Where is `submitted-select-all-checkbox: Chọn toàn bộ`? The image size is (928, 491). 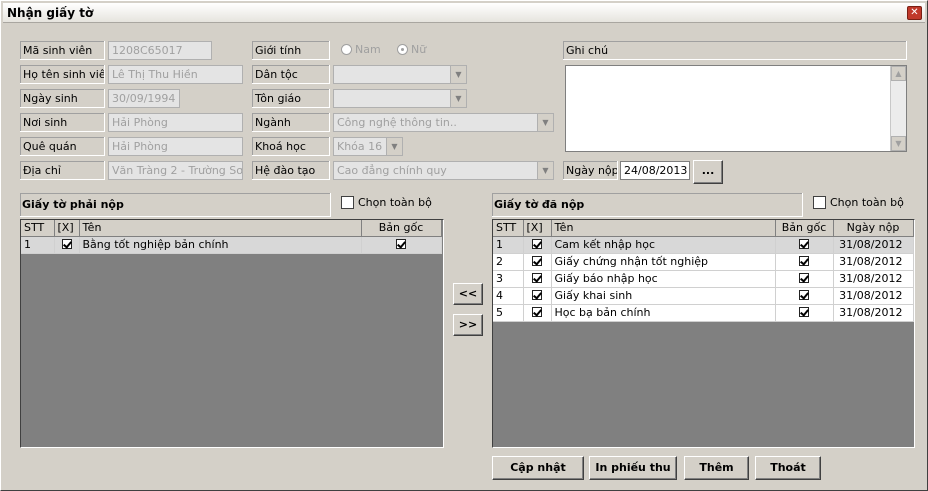 submitted-select-all-checkbox: Chọn toàn bộ is located at coordinates (858, 203).